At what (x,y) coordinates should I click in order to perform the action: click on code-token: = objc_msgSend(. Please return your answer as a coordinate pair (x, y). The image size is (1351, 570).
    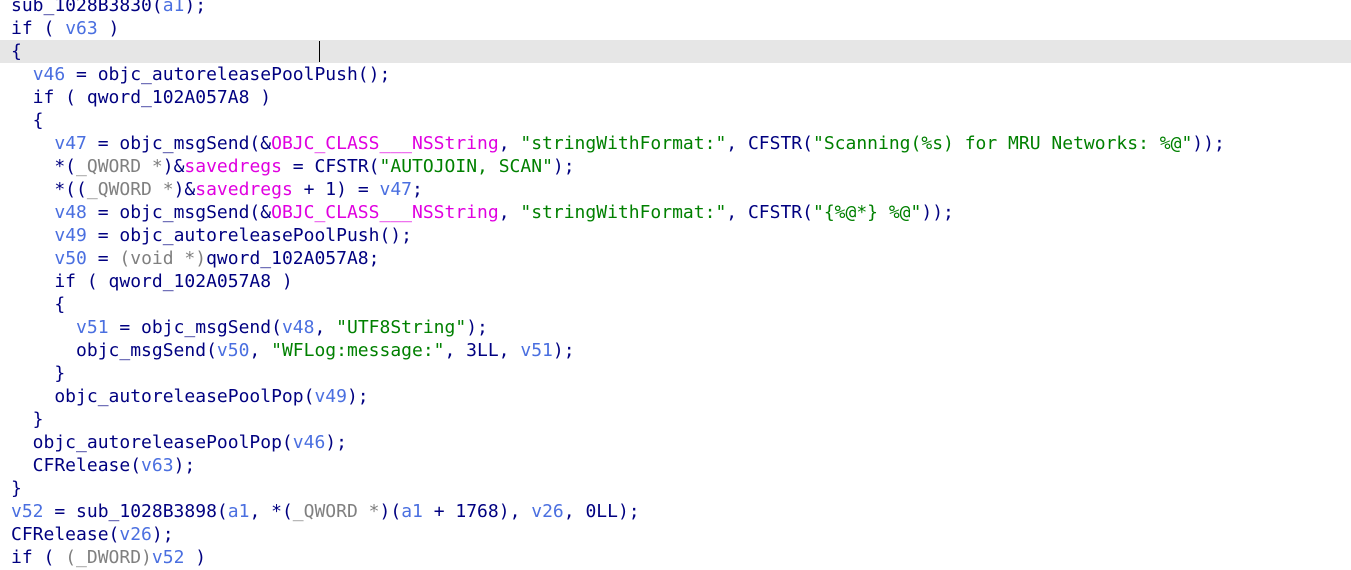
    Looking at the image, I should click on (195, 327).